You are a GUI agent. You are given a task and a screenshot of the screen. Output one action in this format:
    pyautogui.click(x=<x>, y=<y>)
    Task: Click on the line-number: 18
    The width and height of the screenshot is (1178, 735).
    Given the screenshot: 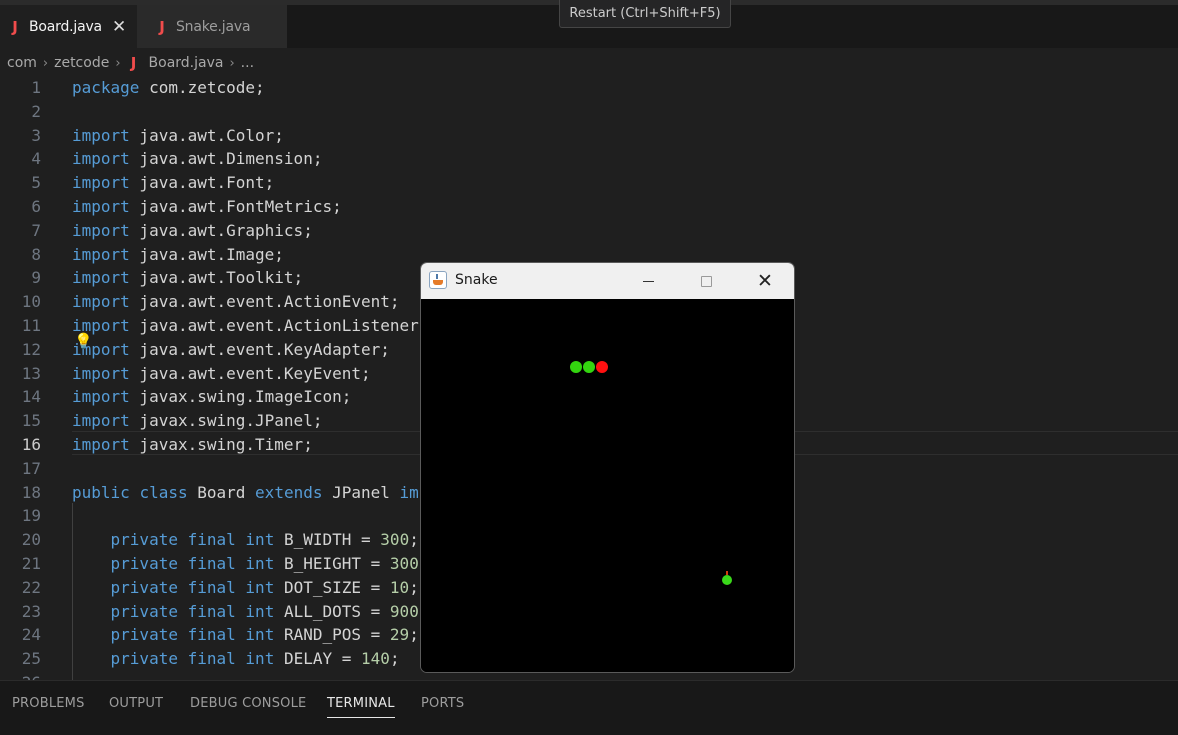 What is the action you would take?
    pyautogui.click(x=31, y=492)
    